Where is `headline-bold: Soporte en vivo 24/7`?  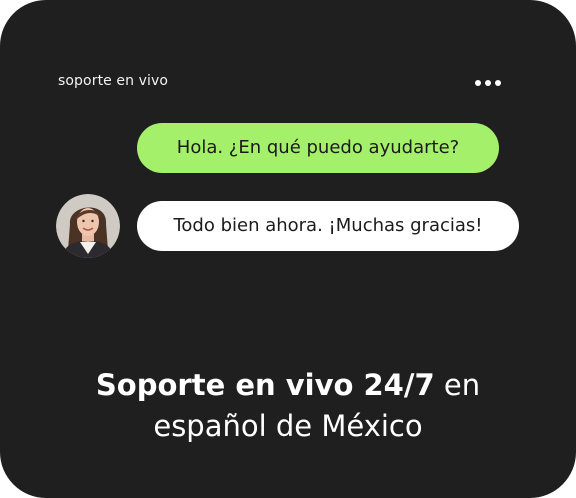 headline-bold: Soporte en vivo 24/7 is located at coordinates (265, 385).